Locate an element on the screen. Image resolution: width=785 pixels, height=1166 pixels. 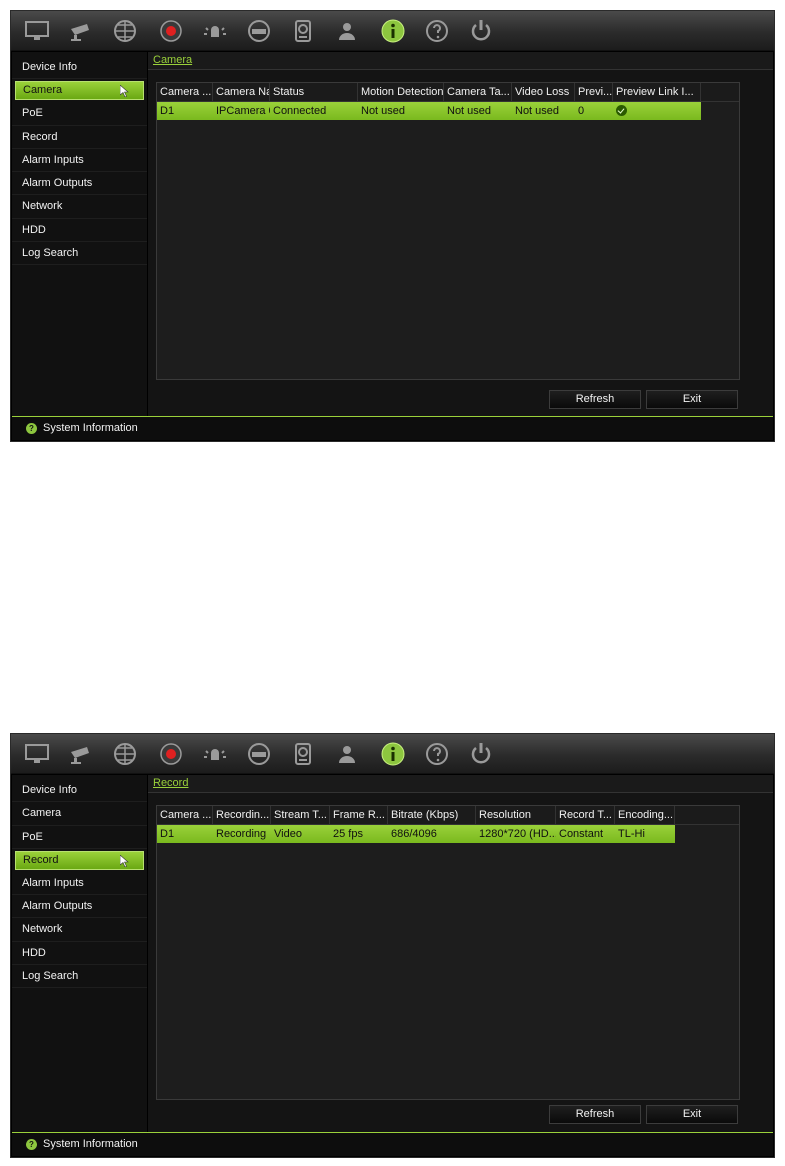
sidebar-item-label: PoE is located at coordinates (32, 113).